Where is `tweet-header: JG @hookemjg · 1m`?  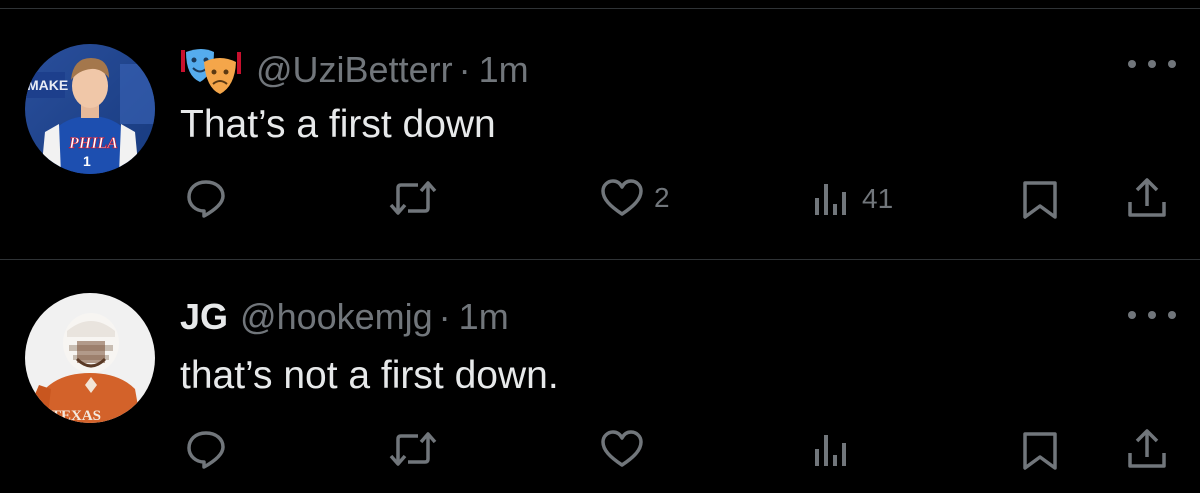 tweet-header: JG @hookemjg · 1m is located at coordinates (344, 317).